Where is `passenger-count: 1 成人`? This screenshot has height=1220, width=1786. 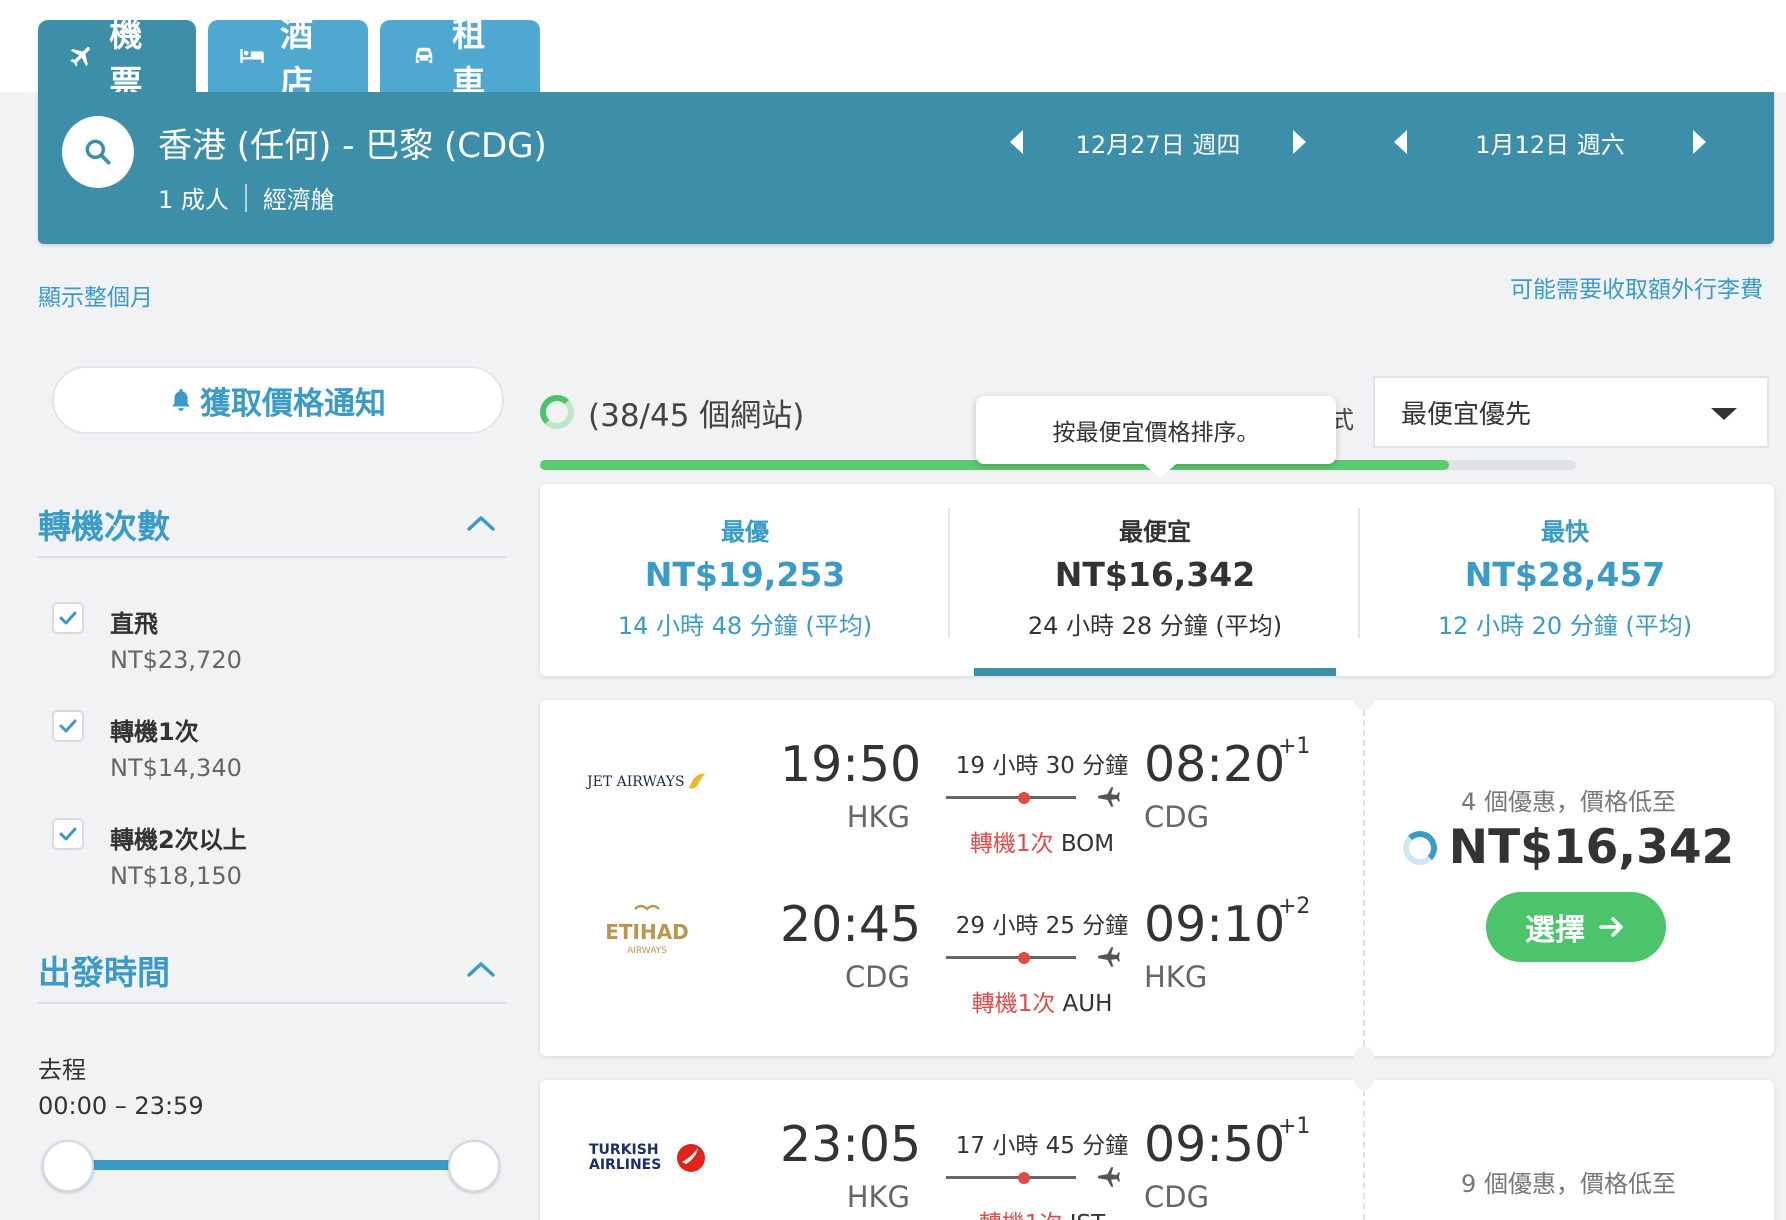 passenger-count: 1 成人 is located at coordinates (193, 197).